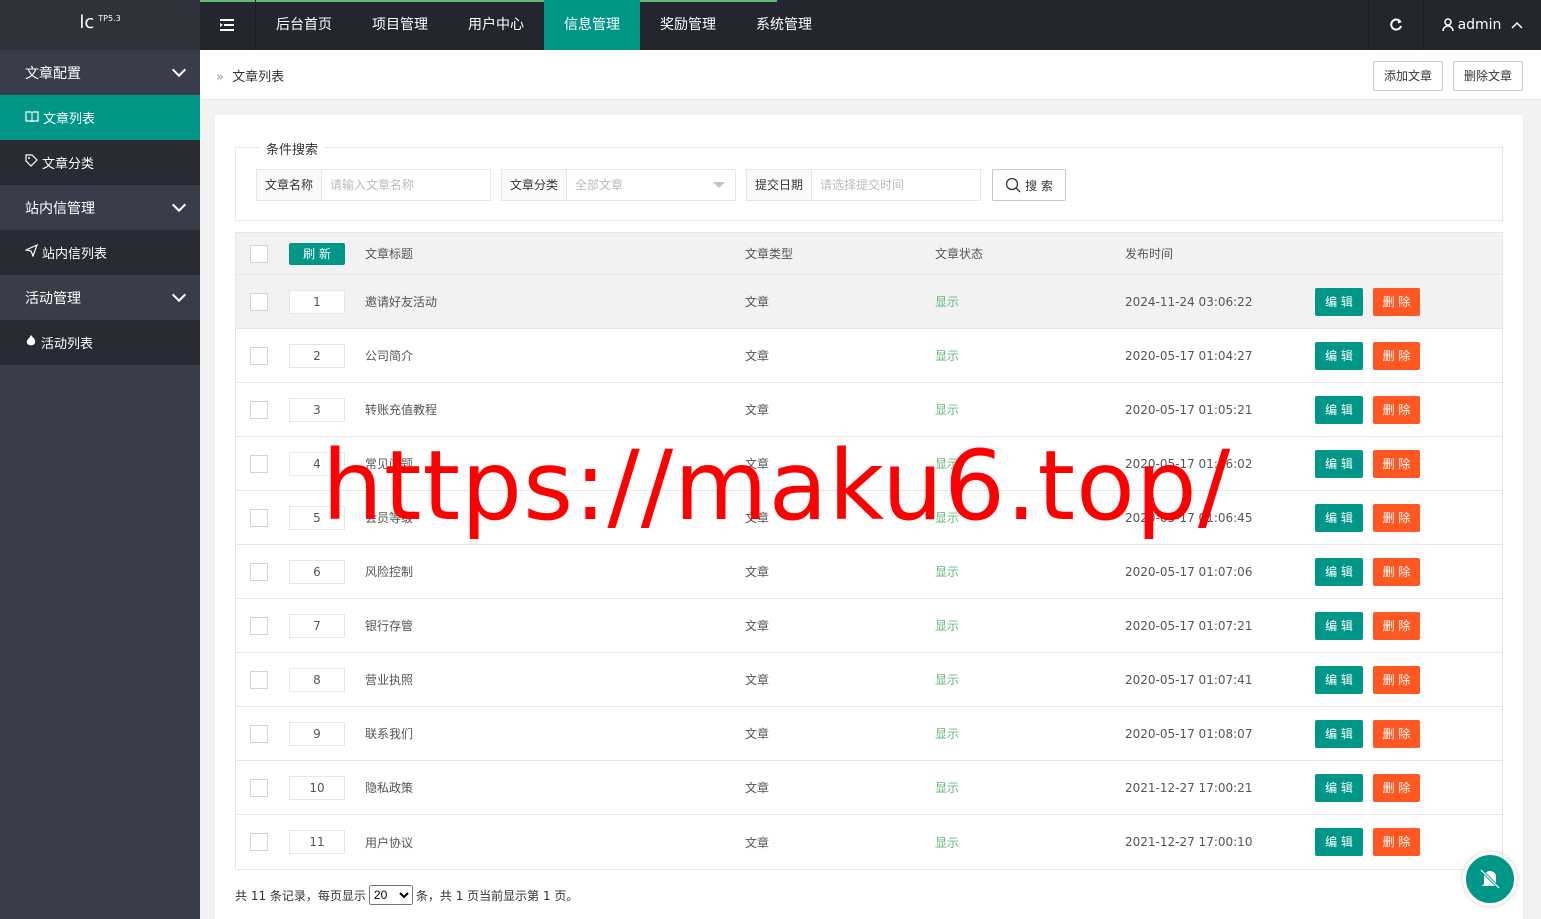 The height and width of the screenshot is (919, 1541). I want to click on menu-toggle-button, so click(228, 25).